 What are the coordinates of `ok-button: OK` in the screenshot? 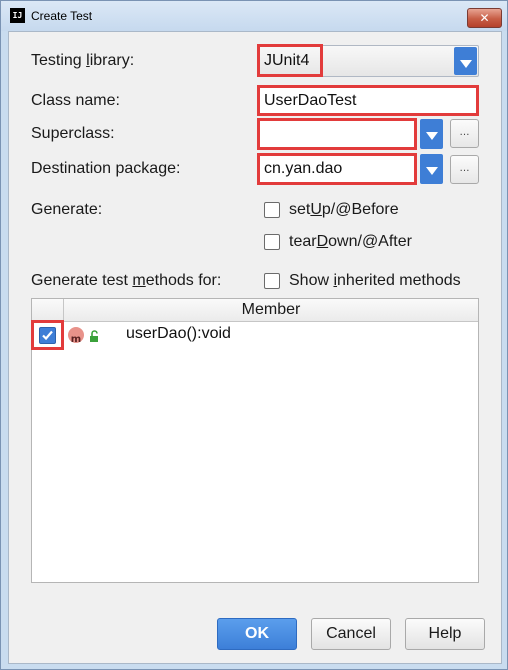 It's located at (257, 634).